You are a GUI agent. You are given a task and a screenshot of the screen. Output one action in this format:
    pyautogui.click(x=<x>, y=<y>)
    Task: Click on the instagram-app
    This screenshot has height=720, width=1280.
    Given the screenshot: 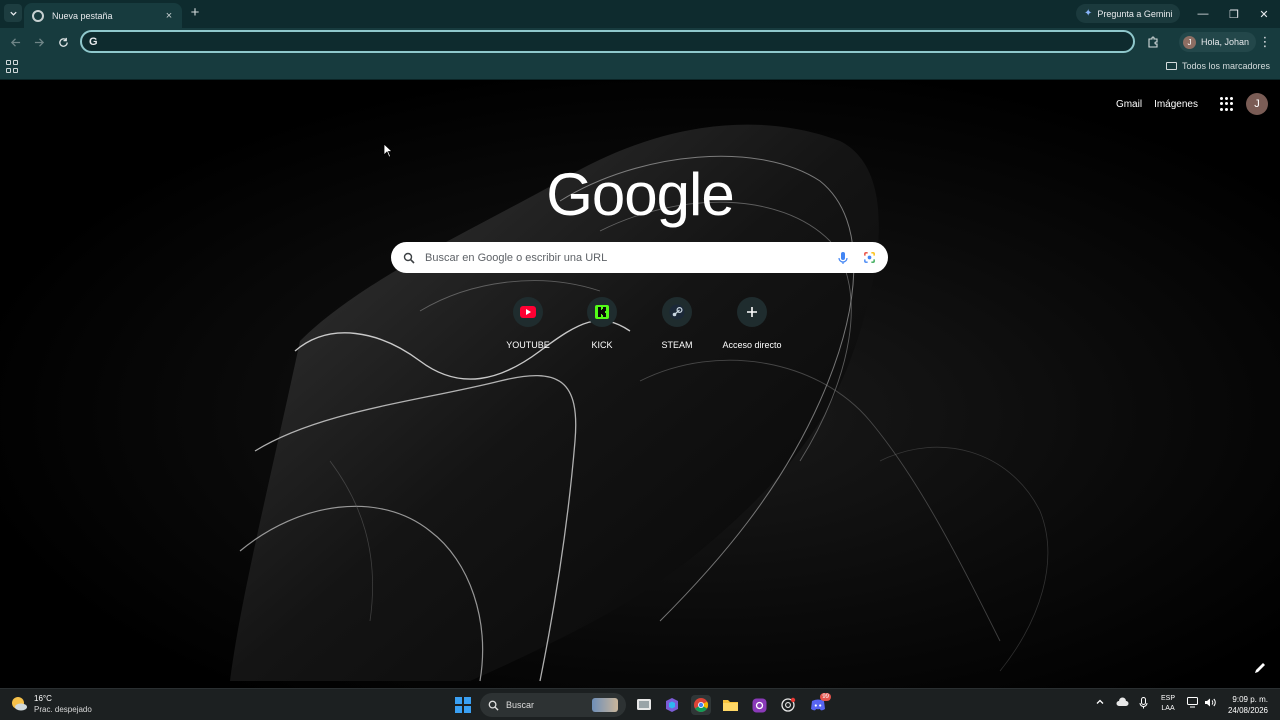 What is the action you would take?
    pyautogui.click(x=759, y=705)
    